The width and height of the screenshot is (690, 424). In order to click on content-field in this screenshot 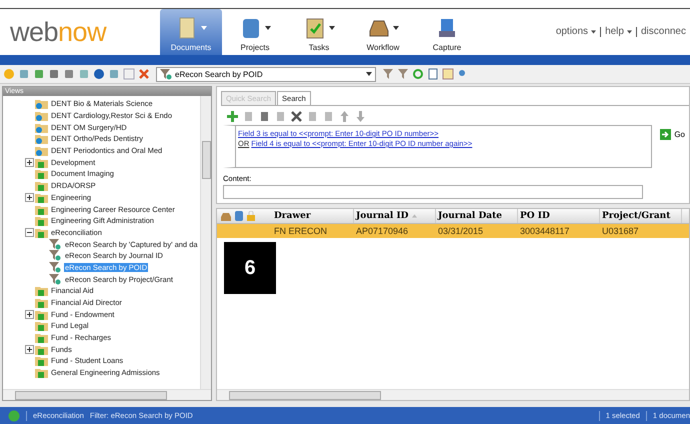, I will do `click(433, 192)`.